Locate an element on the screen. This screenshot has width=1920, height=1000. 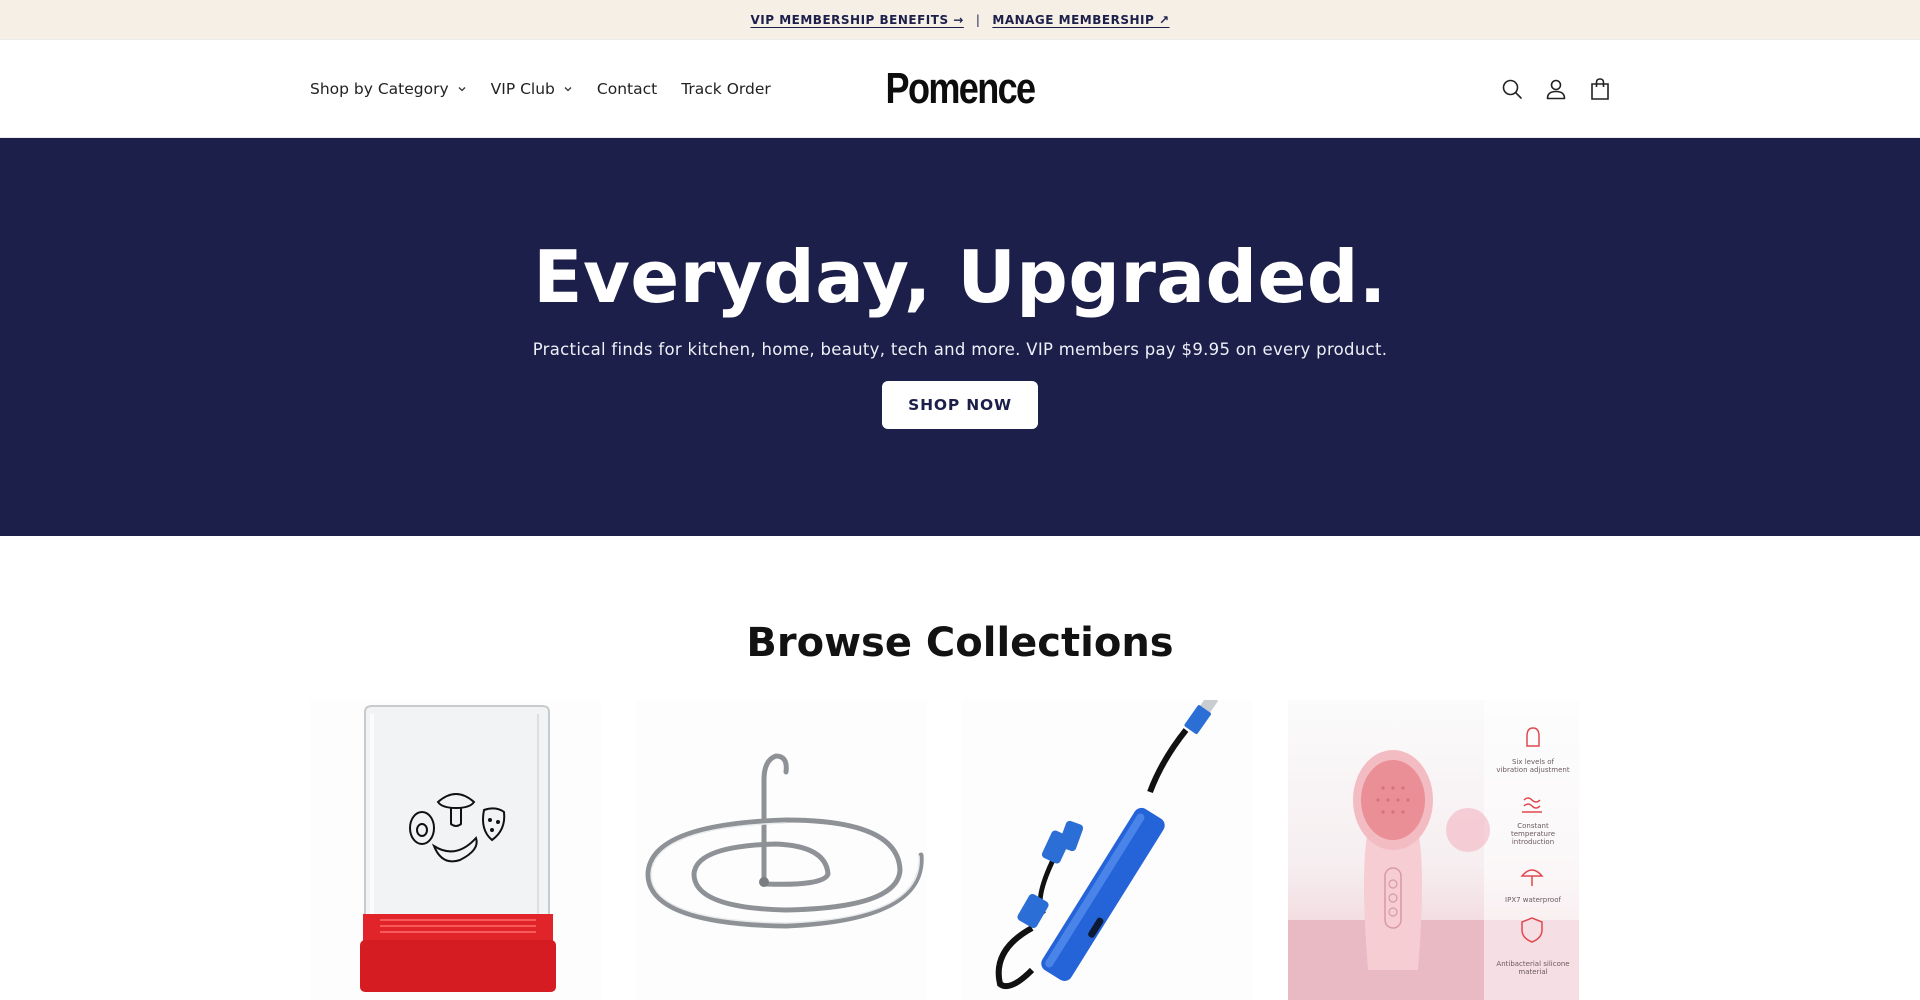
manage-membership-link: MANAGE MEMBERSHIP ↗ is located at coordinates (1080, 20).